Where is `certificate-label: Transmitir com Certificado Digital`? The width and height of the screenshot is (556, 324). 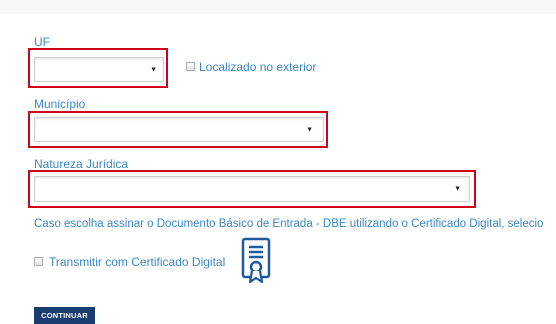 certificate-label: Transmitir com Certificado Digital is located at coordinates (137, 262).